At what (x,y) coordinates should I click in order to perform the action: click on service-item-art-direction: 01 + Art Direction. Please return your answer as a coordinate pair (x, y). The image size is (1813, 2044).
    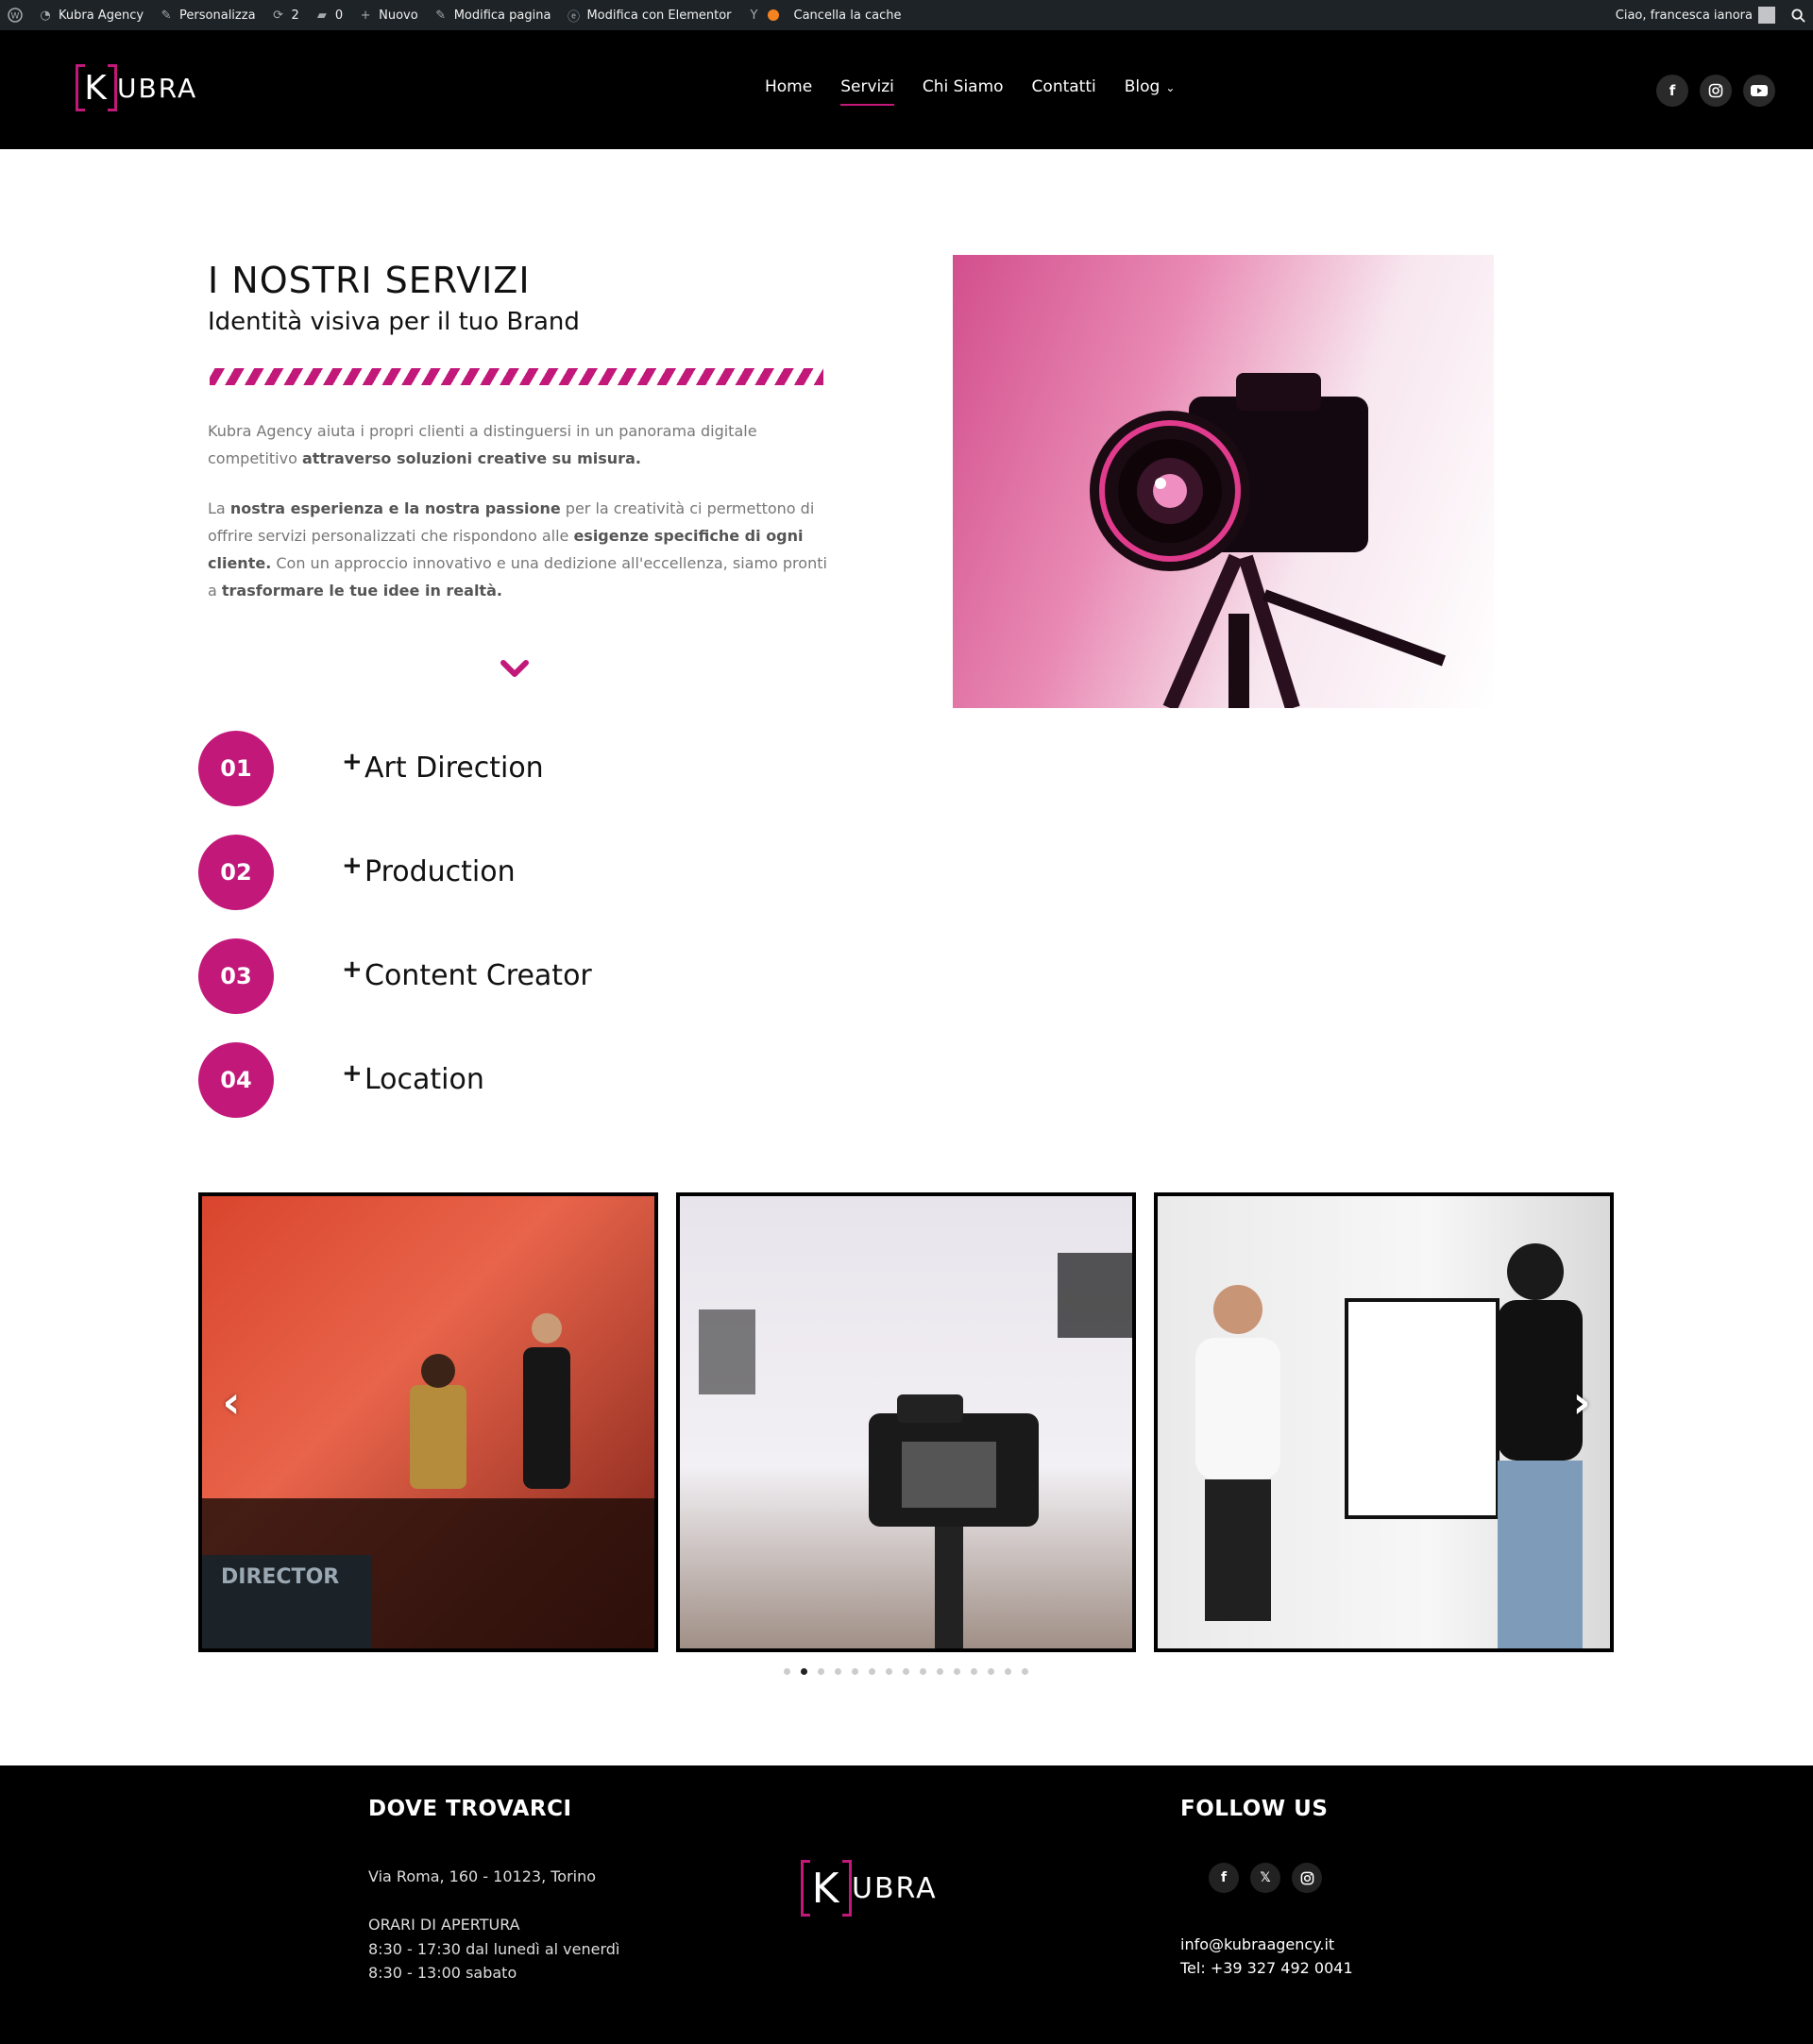
    Looking at the image, I should click on (528, 769).